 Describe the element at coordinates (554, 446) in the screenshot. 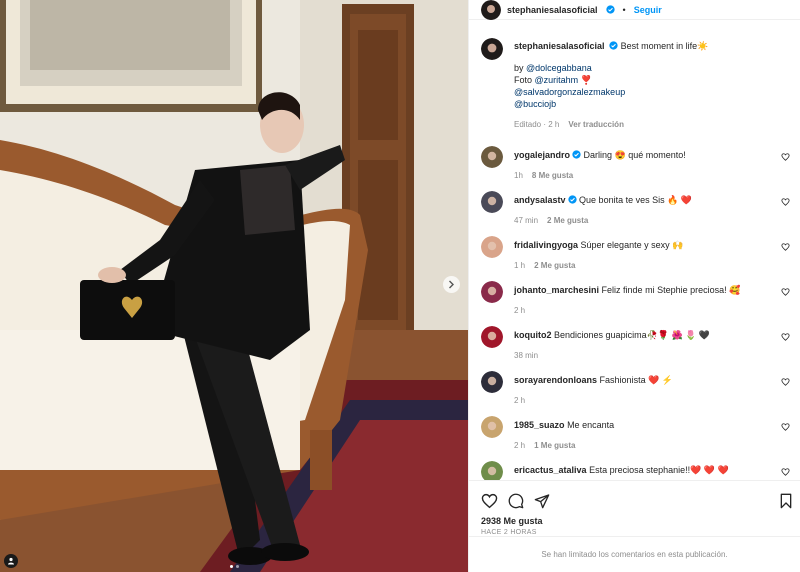

I see `comment-likes: 1 Me gusta` at that location.